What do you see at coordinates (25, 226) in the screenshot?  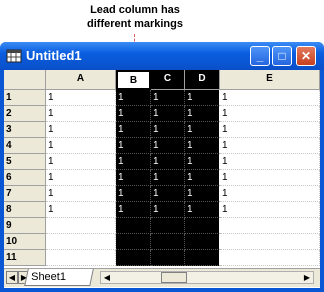 I see `row-header-9: 9` at bounding box center [25, 226].